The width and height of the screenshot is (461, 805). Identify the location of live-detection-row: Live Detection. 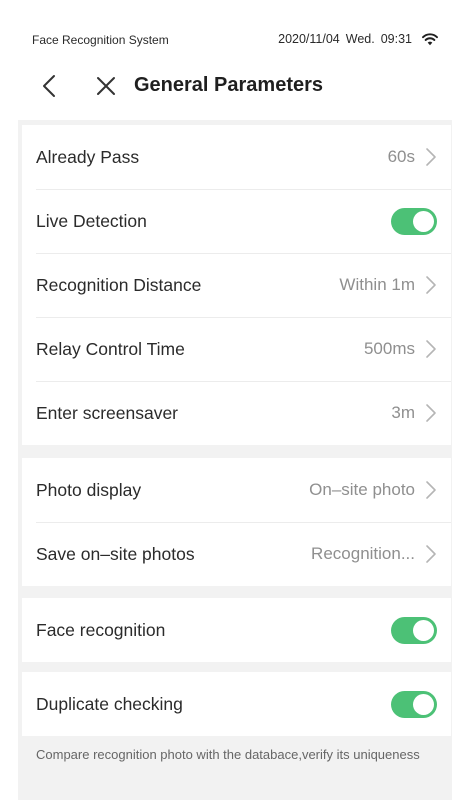
(236, 221).